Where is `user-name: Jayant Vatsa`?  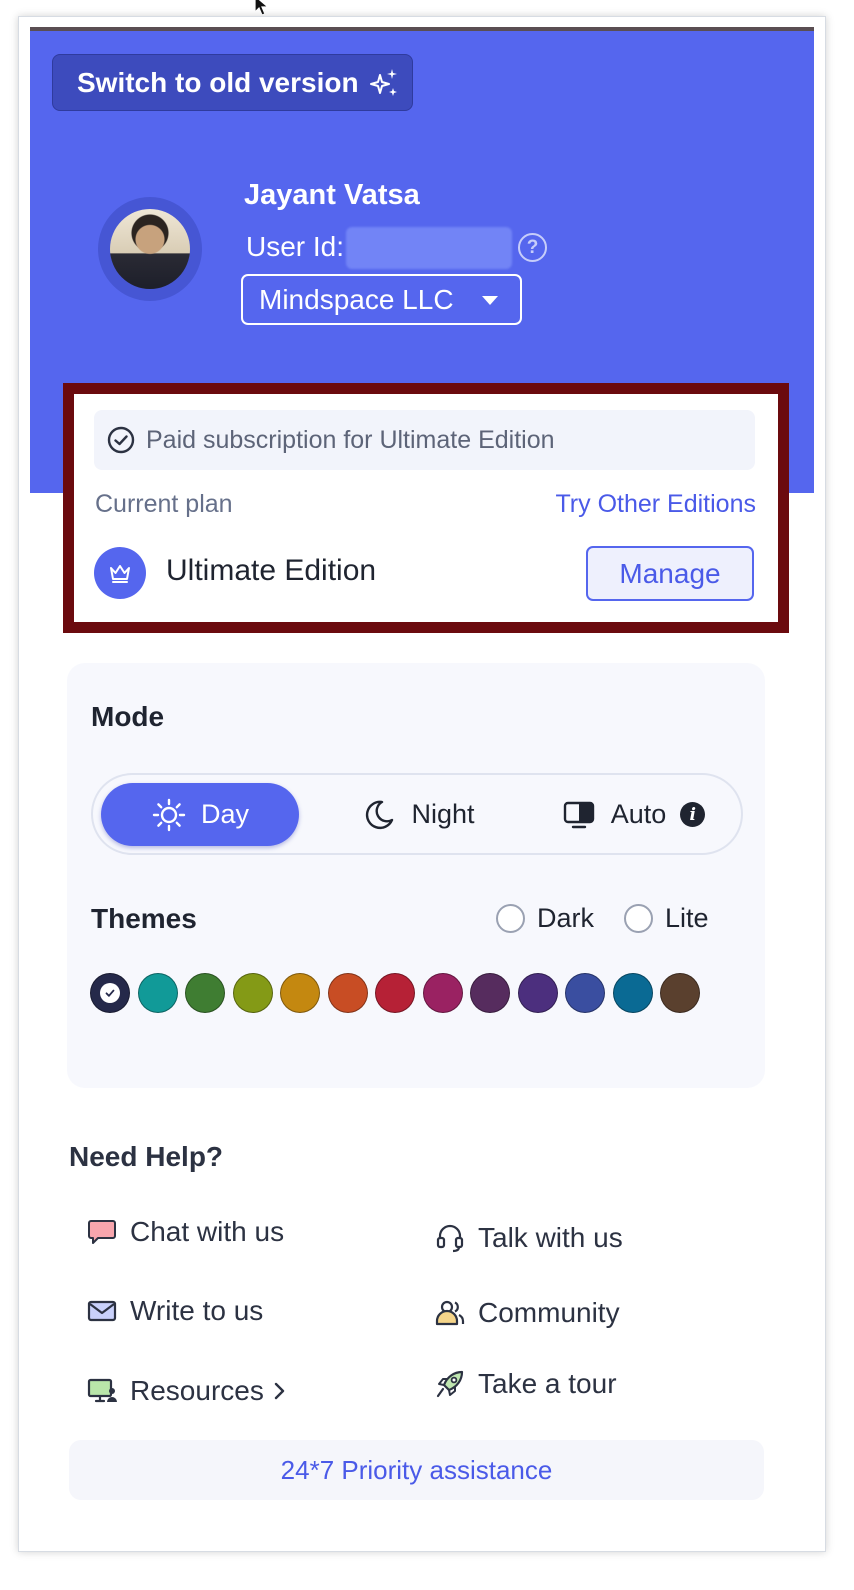 user-name: Jayant Vatsa is located at coordinates (332, 195).